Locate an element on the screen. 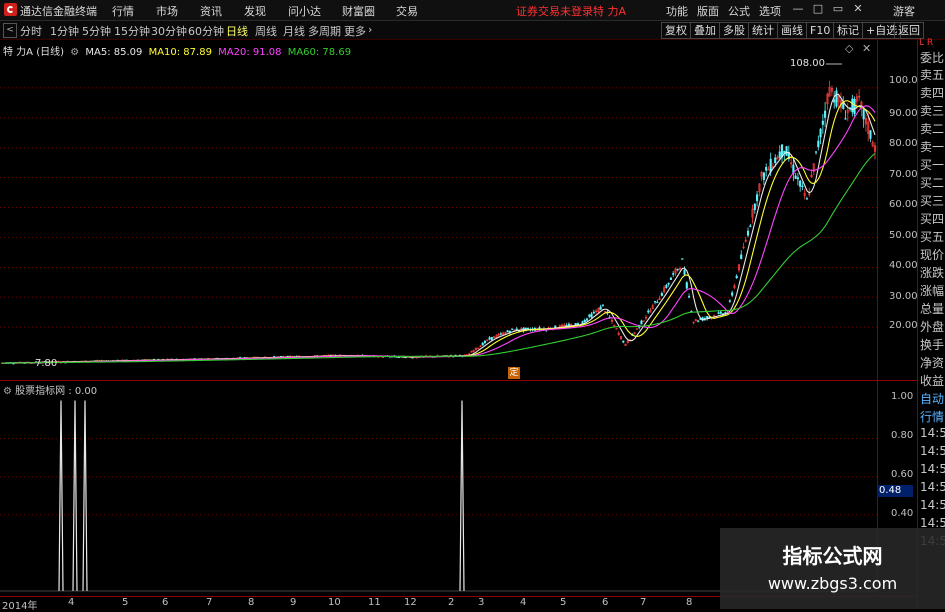 Image resolution: width=945 pixels, height=612 pixels. quote-panel-item: 卖五 is located at coordinates (932, 75).